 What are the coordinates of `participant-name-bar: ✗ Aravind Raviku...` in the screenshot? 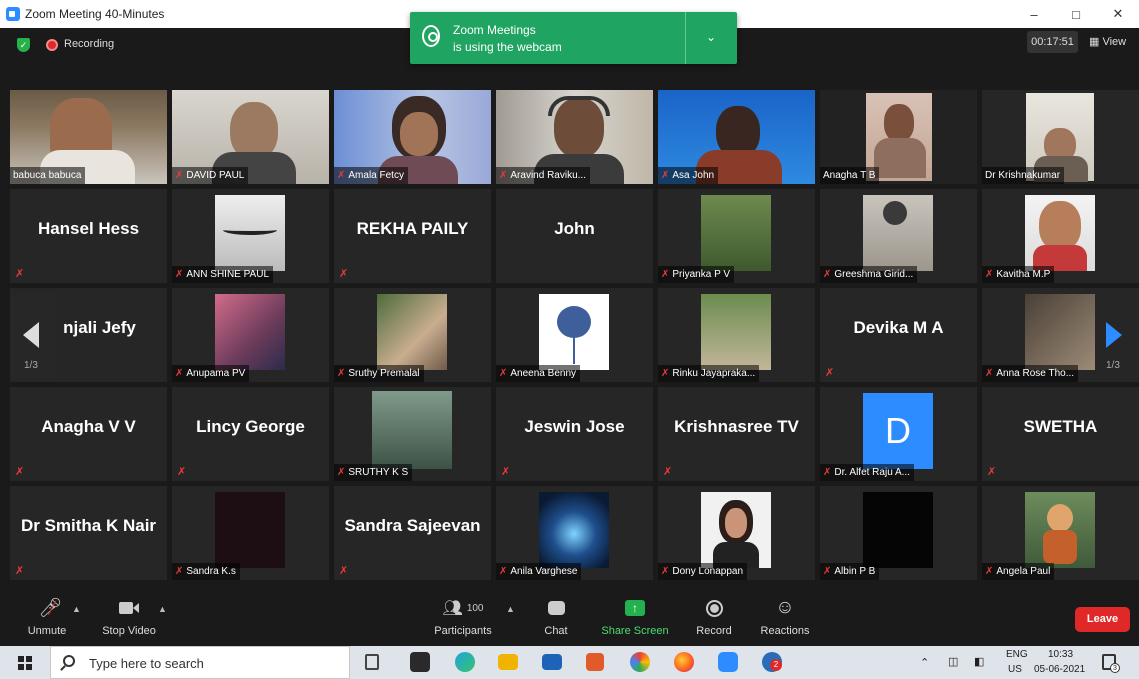 It's located at (543, 175).